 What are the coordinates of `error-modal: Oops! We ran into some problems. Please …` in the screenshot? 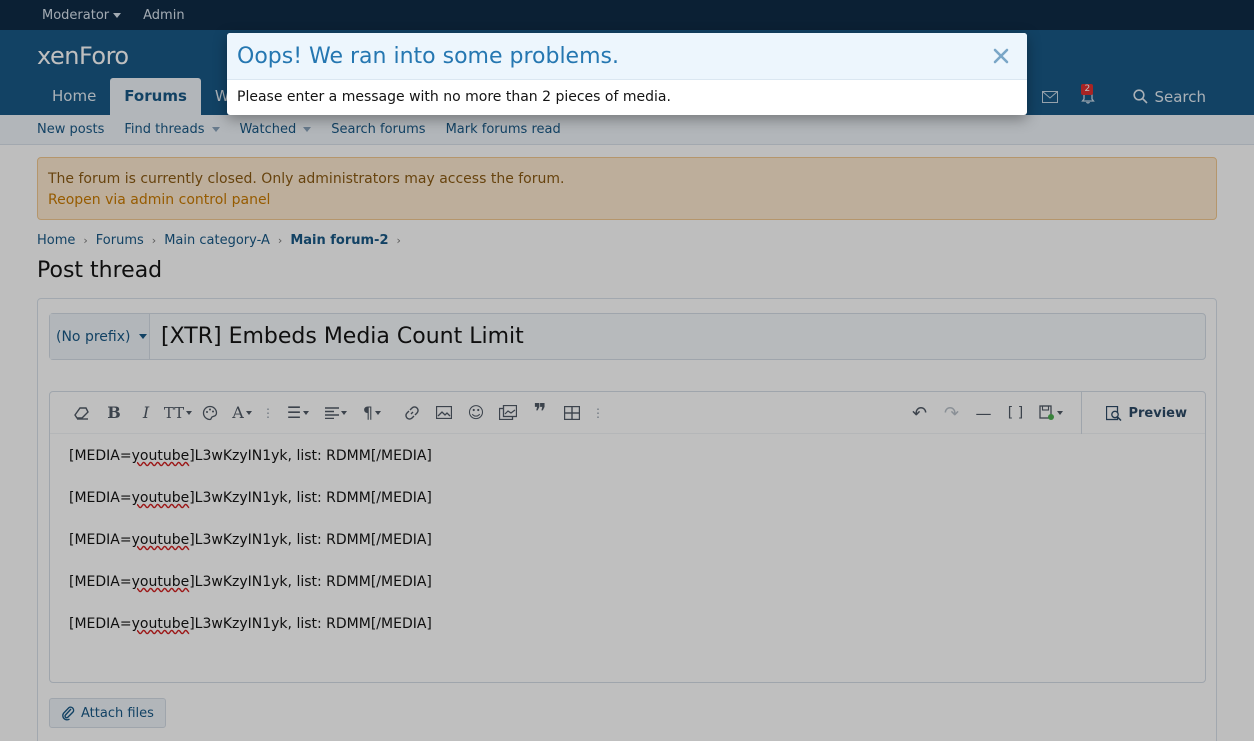 It's located at (627, 74).